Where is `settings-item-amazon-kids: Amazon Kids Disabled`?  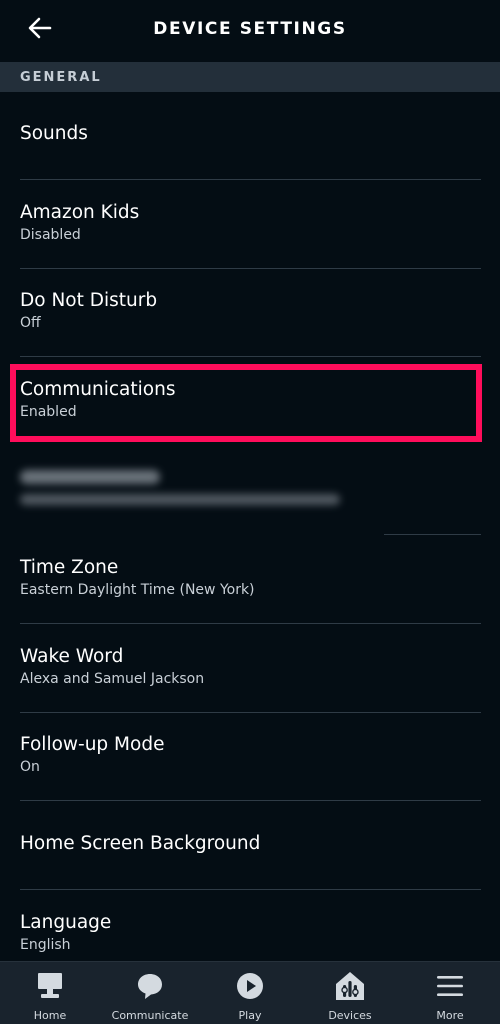 settings-item-amazon-kids: Amazon Kids Disabled is located at coordinates (250, 222).